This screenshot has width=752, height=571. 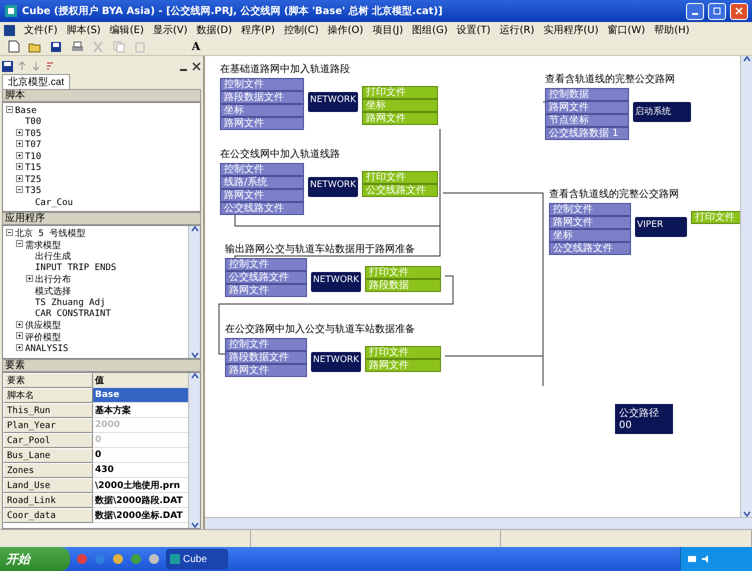 I want to click on task-button: Cube, so click(x=197, y=559).